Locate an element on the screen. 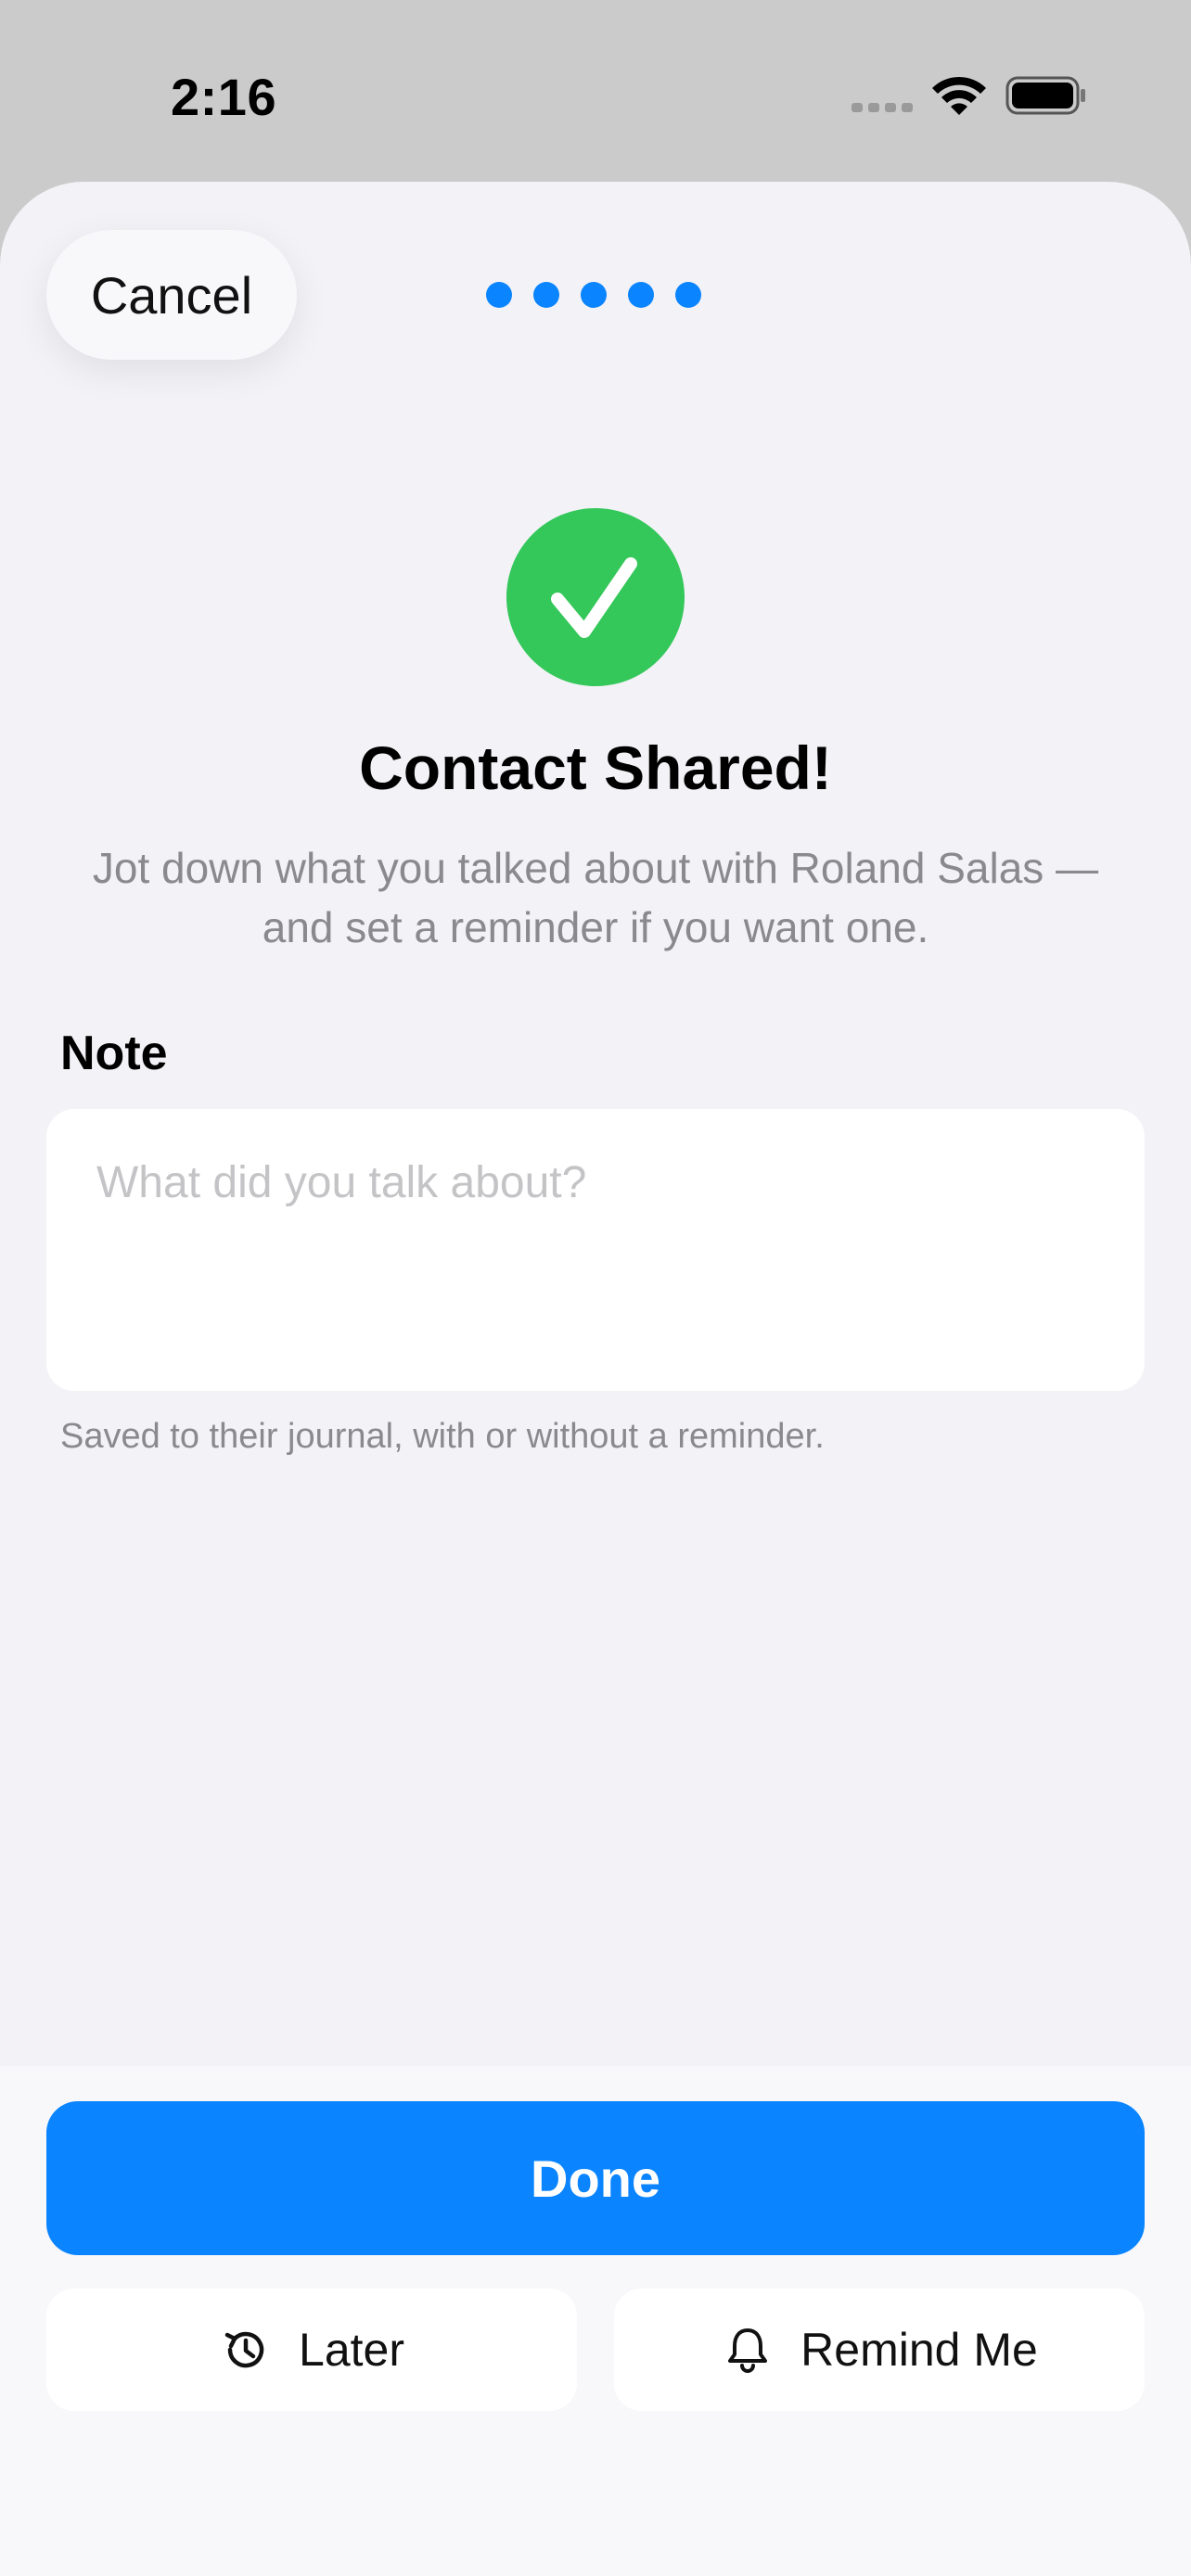 Image resolution: width=1191 pixels, height=2576 pixels. remind-me-button: Remind Me is located at coordinates (879, 2350).